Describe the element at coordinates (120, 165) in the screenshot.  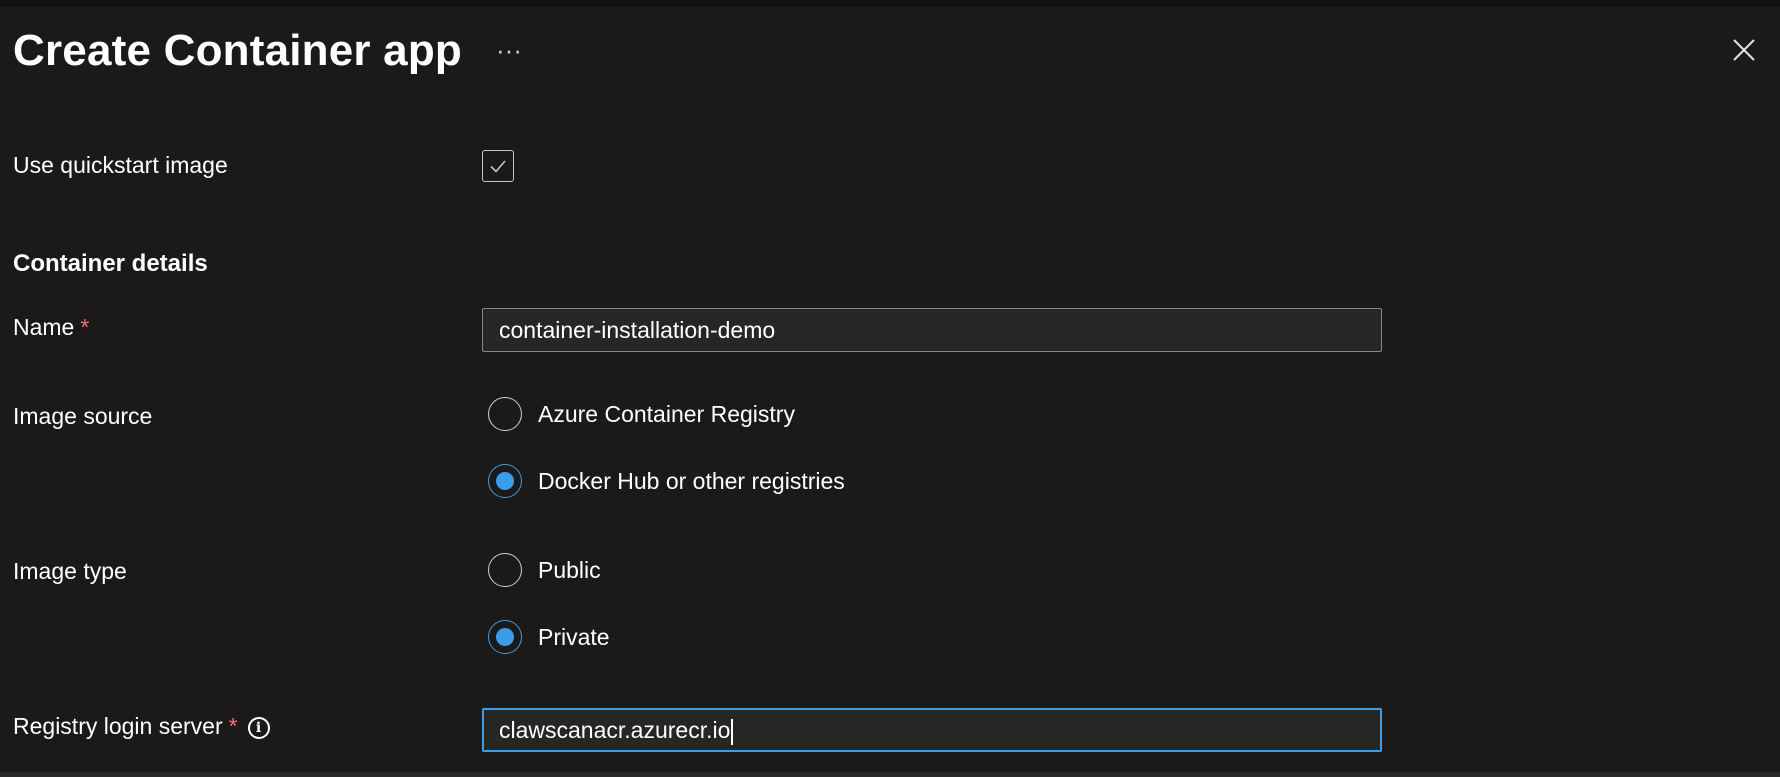
I see `quickstart-label: Use quickstart image` at that location.